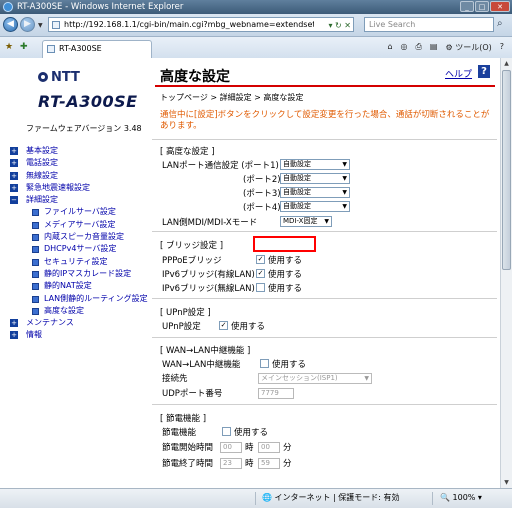  What do you see at coordinates (256, 48) in the screenshot?
I see `tab-toolbar: ★ ✚ RT-A300SE ⌂ ◎ ⎙ ▤ ⚙ ツール(O) ?` at bounding box center [256, 48].